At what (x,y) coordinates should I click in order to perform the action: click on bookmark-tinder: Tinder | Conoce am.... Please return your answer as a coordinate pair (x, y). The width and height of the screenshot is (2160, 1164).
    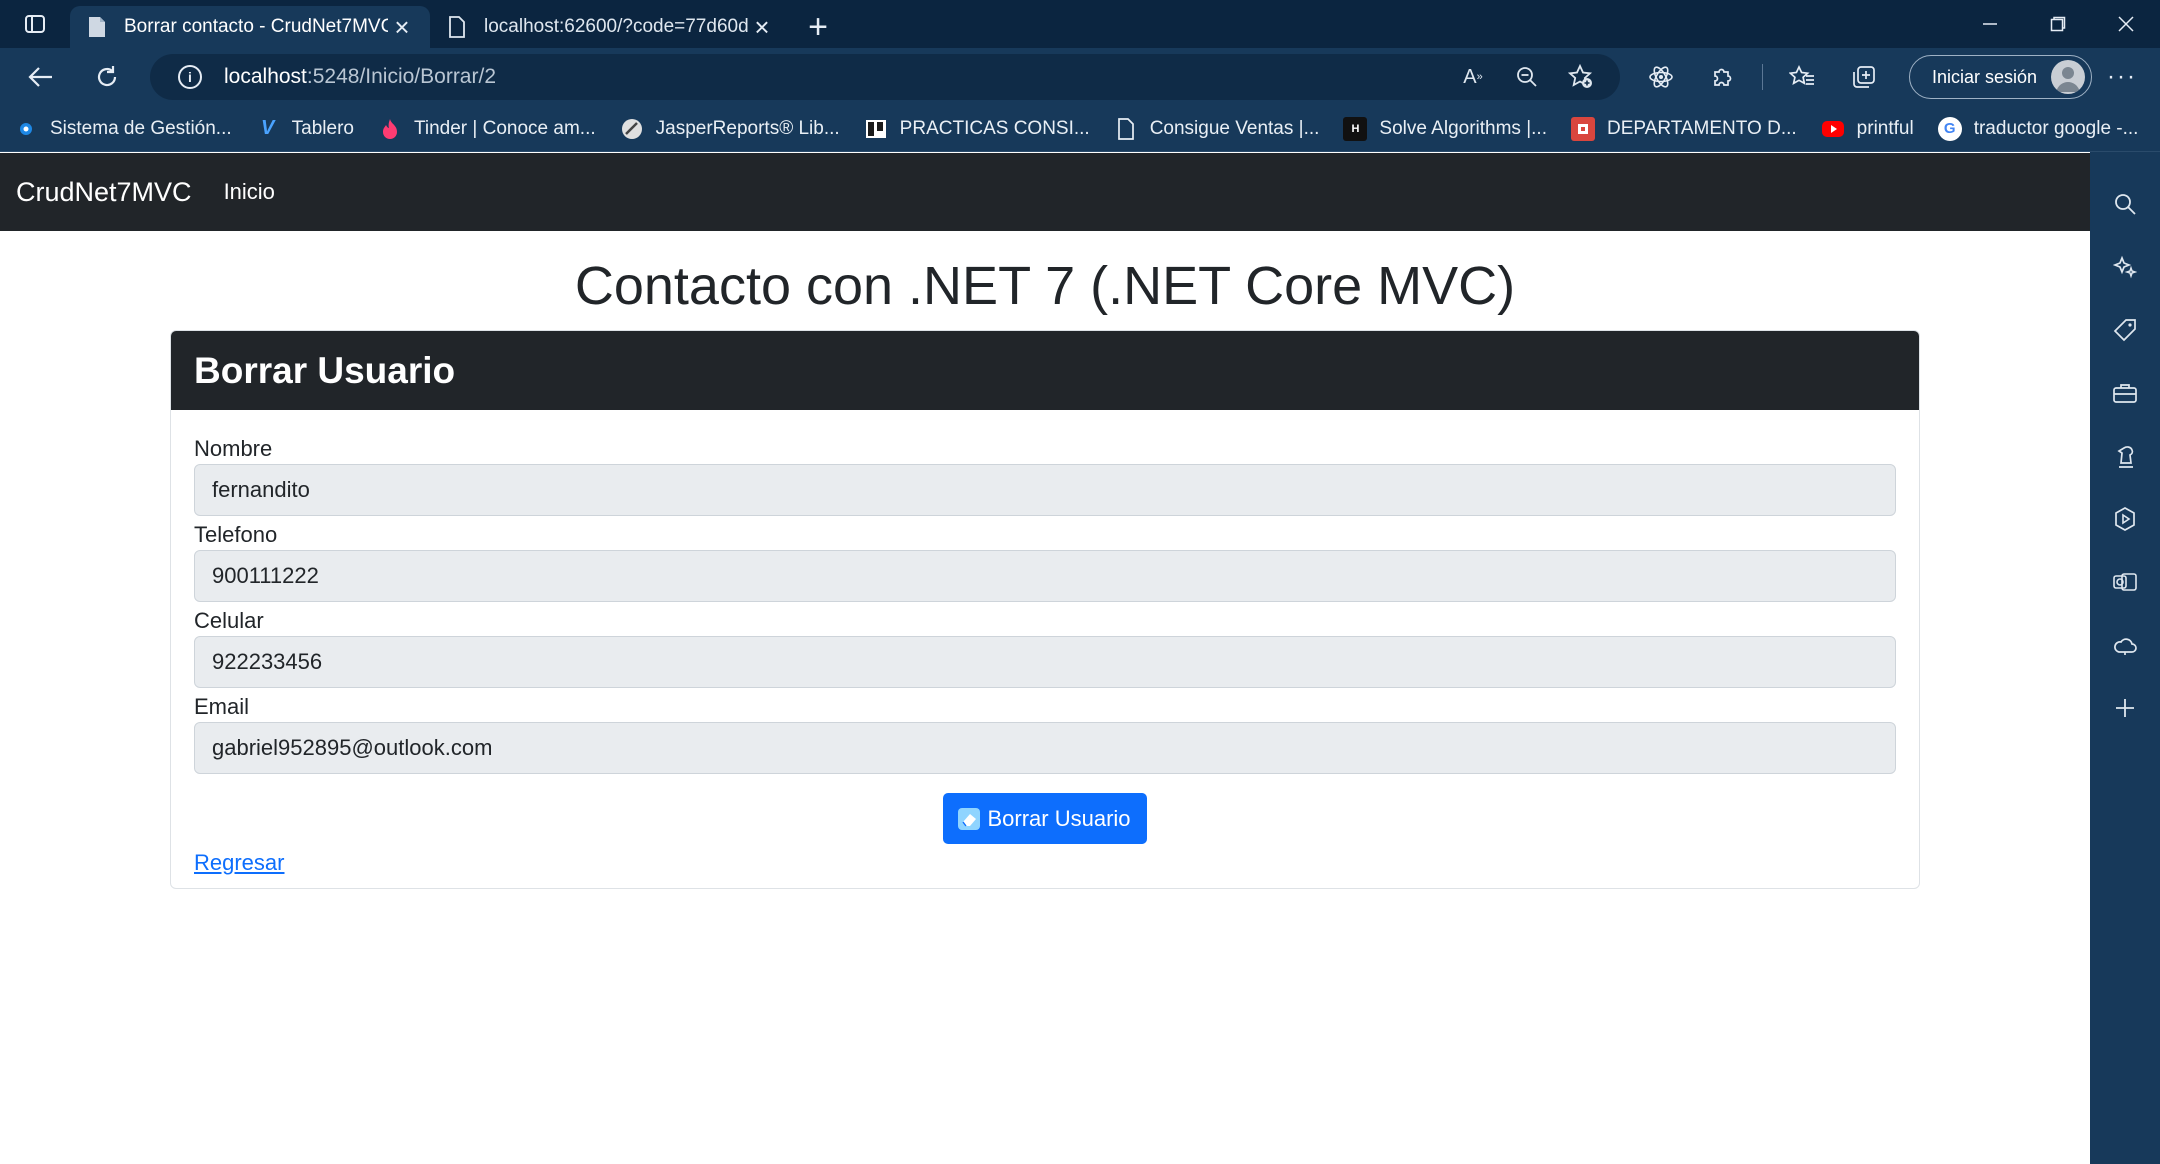
    Looking at the image, I should click on (487, 129).